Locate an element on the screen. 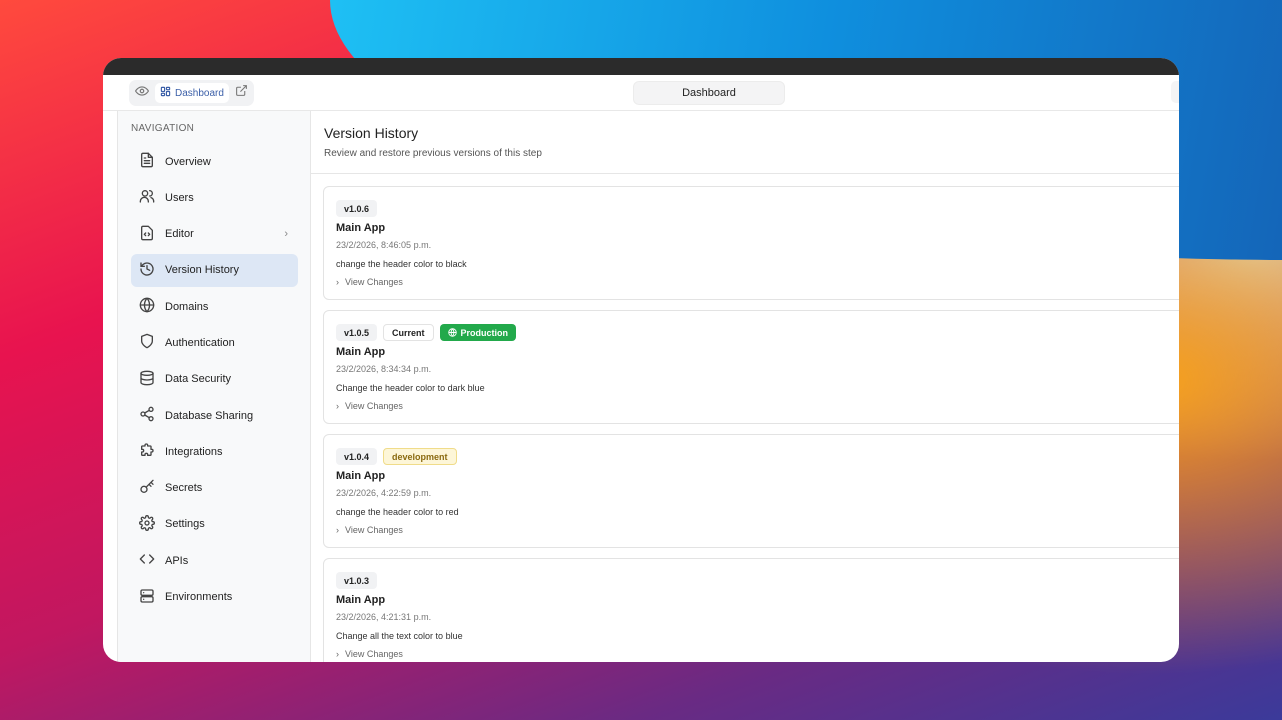 The height and width of the screenshot is (720, 1282). version-timestamp: 23/2/2026, 4:22:59 p.m. is located at coordinates (384, 493).